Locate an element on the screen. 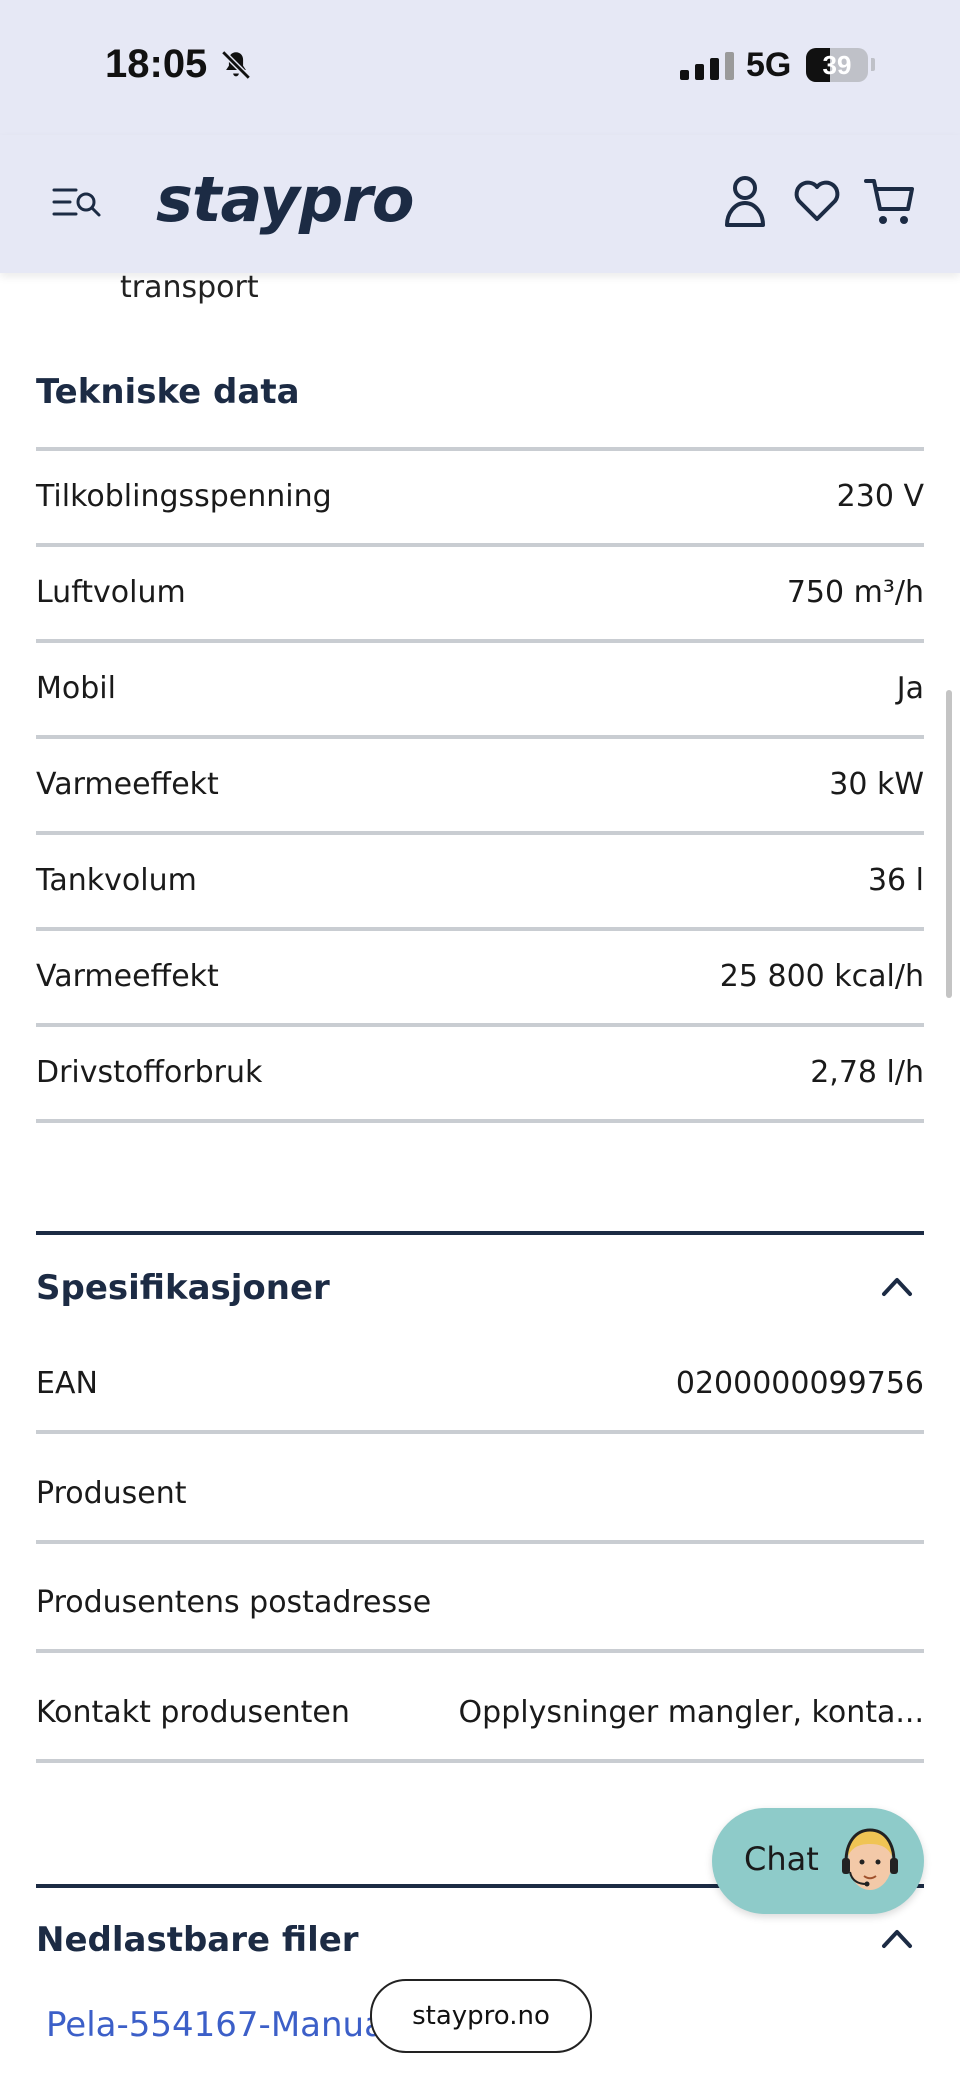 The height and width of the screenshot is (2081, 960). support-agent-icon is located at coordinates (870, 1859).